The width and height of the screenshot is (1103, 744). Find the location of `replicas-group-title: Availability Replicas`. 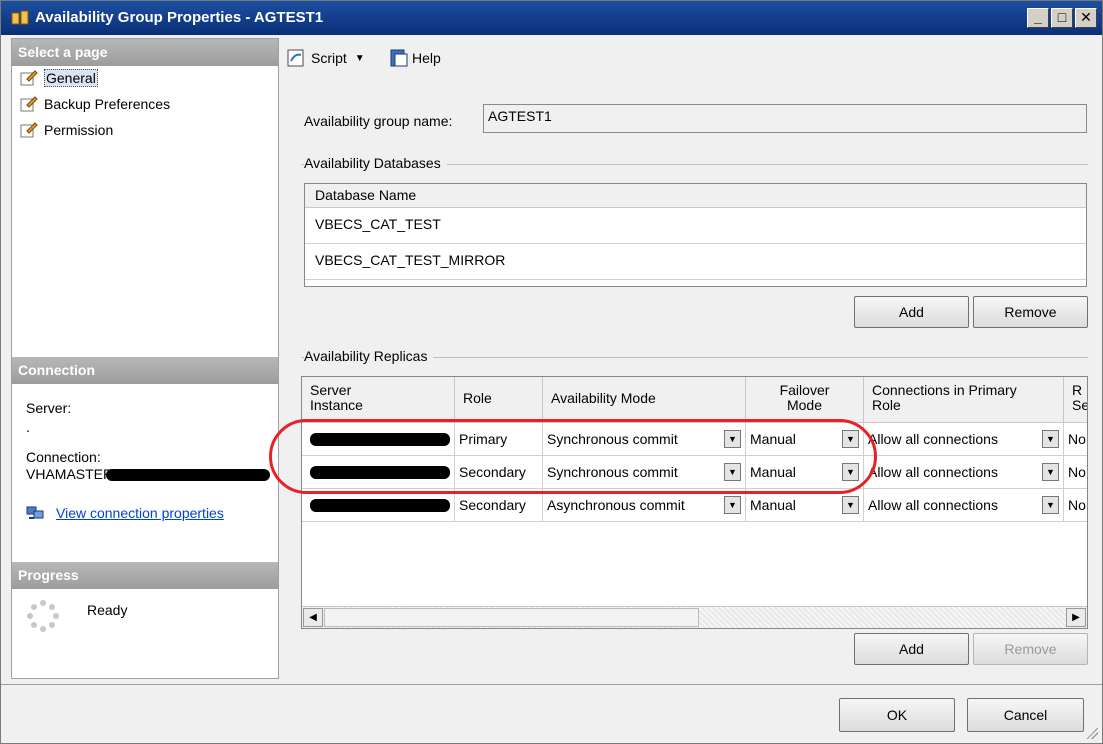

replicas-group-title: Availability Replicas is located at coordinates (369, 356).